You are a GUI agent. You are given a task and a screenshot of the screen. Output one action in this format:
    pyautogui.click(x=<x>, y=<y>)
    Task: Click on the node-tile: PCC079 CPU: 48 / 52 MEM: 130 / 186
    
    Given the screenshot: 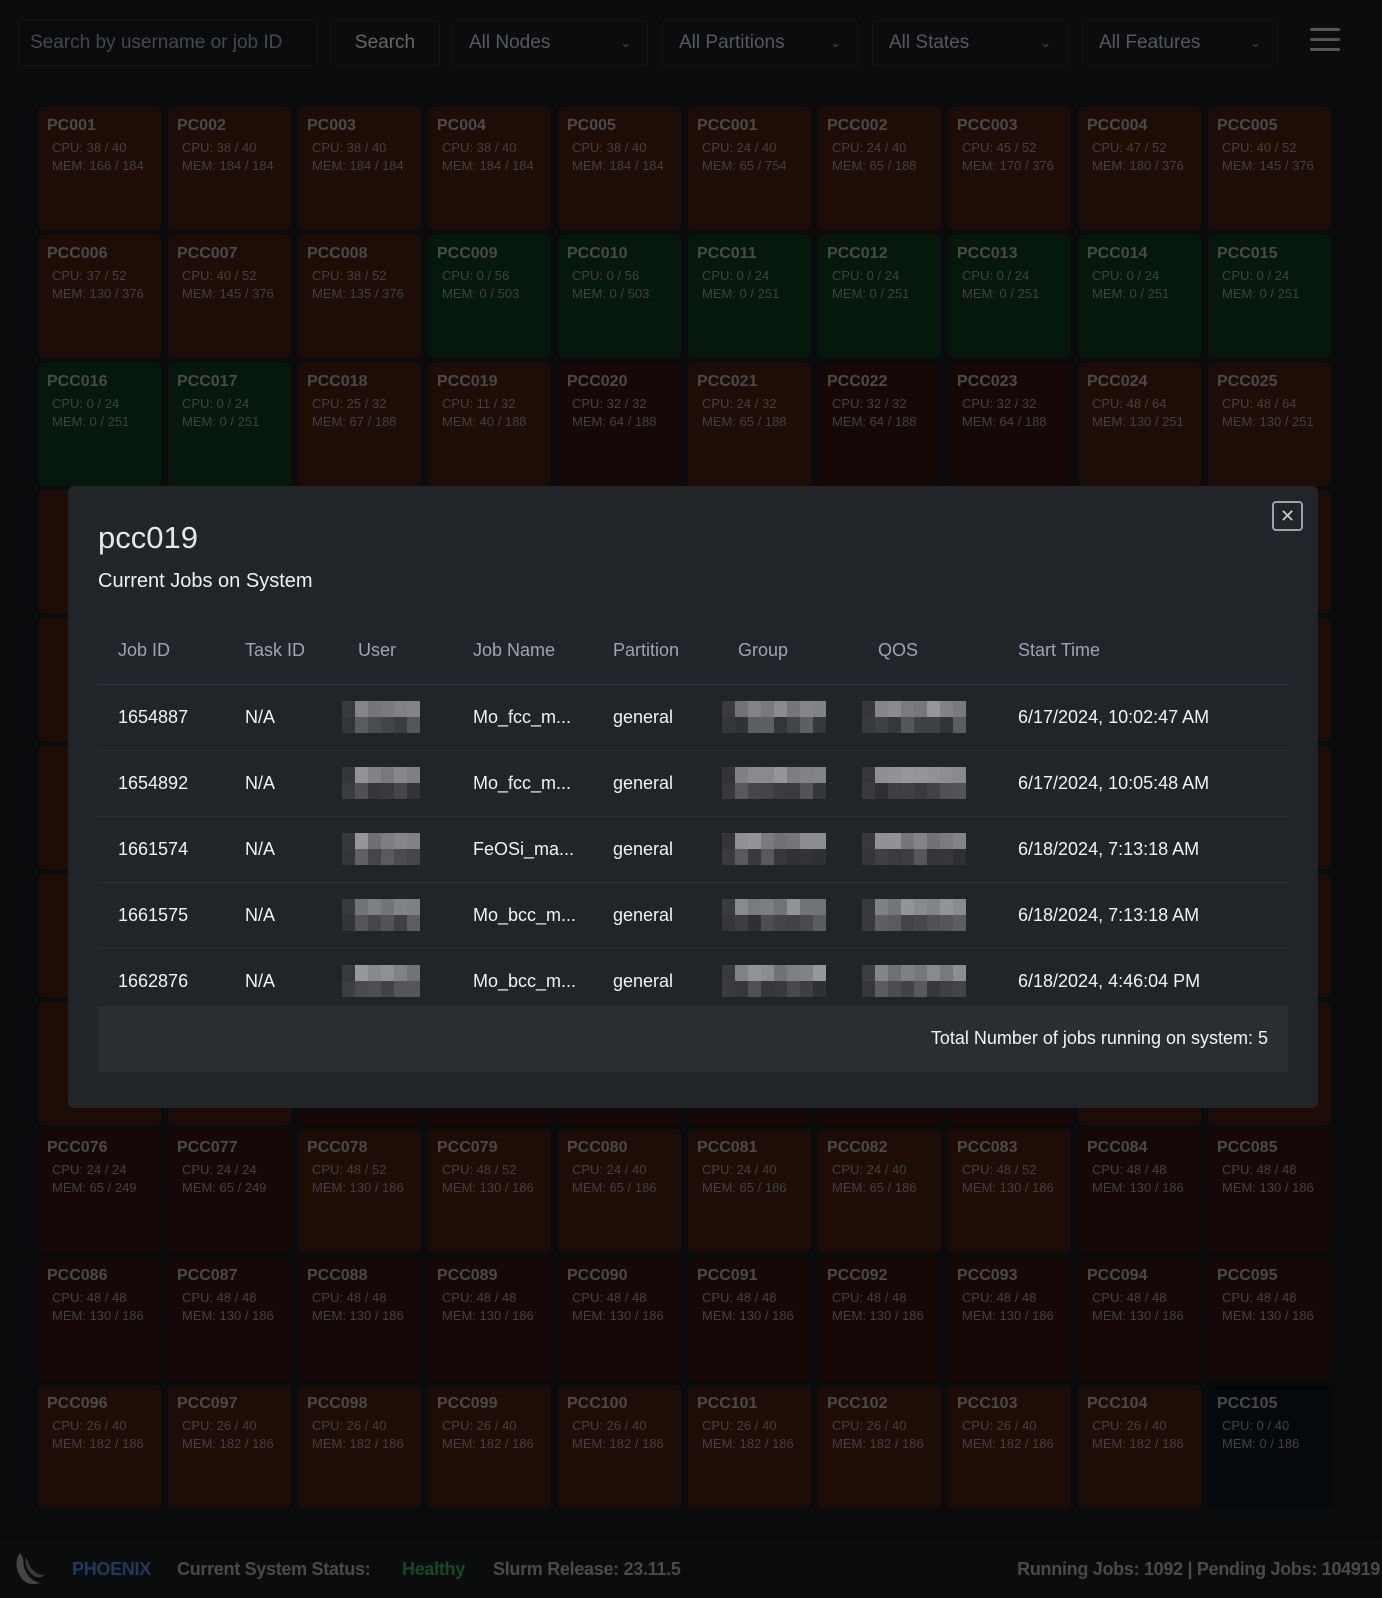 What is the action you would take?
    pyautogui.click(x=489, y=1191)
    